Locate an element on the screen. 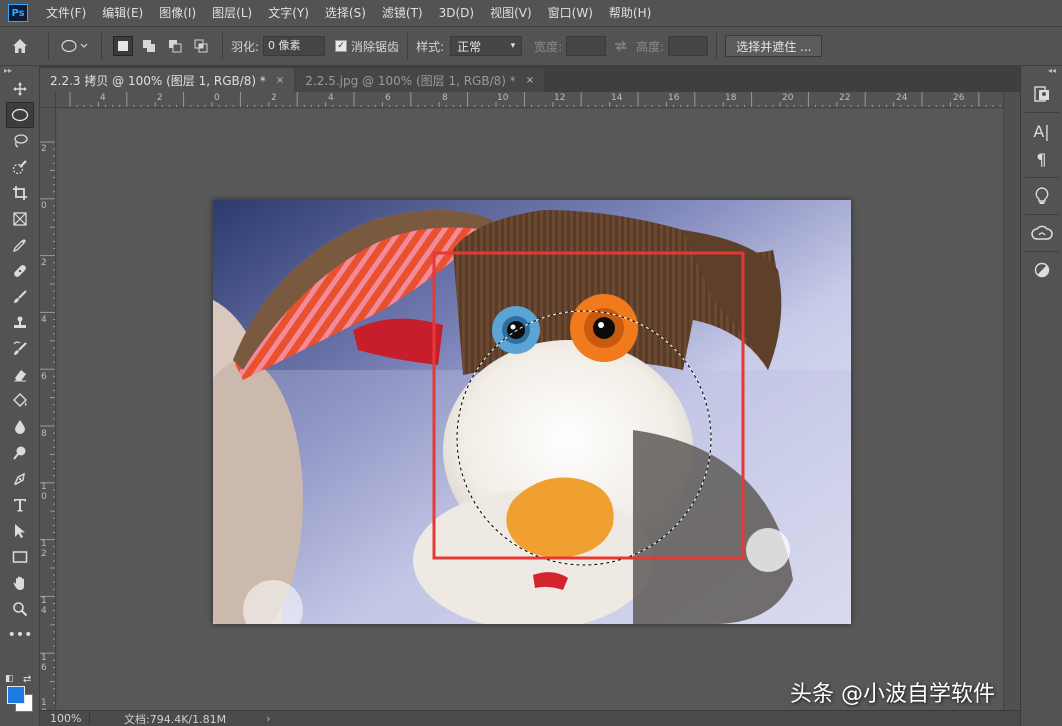 The width and height of the screenshot is (1062, 726). eyedropper-icon is located at coordinates (20, 245).